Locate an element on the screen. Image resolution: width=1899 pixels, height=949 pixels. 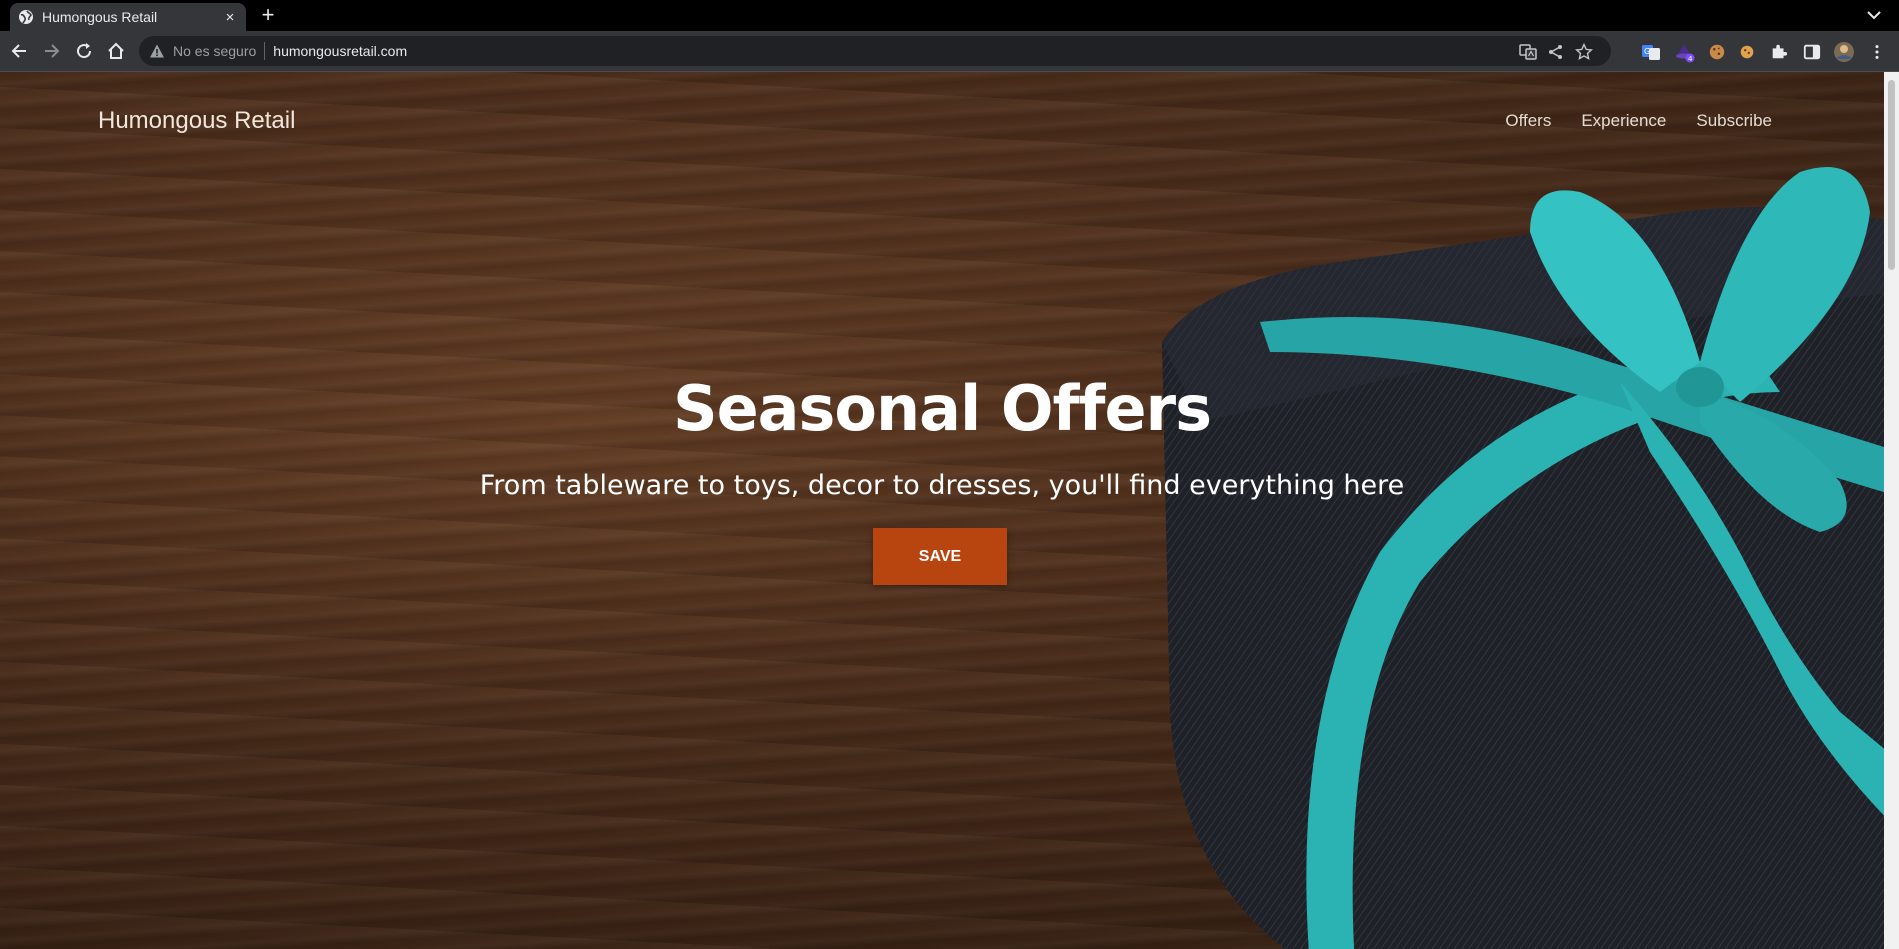
browser-tab: Humongous Retail × is located at coordinates (128, 17).